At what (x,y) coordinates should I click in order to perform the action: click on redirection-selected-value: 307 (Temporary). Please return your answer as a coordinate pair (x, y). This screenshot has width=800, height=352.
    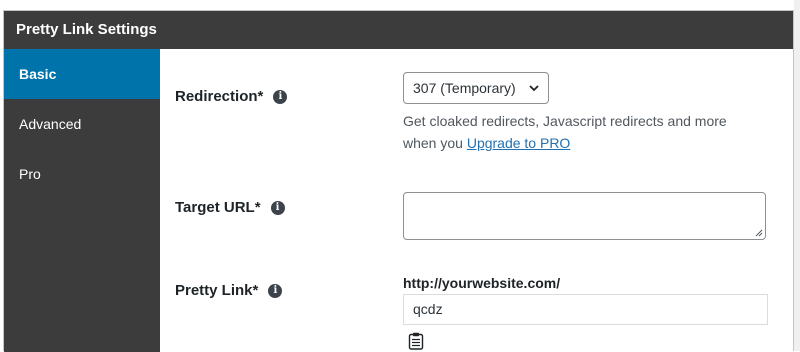
    Looking at the image, I should click on (464, 88).